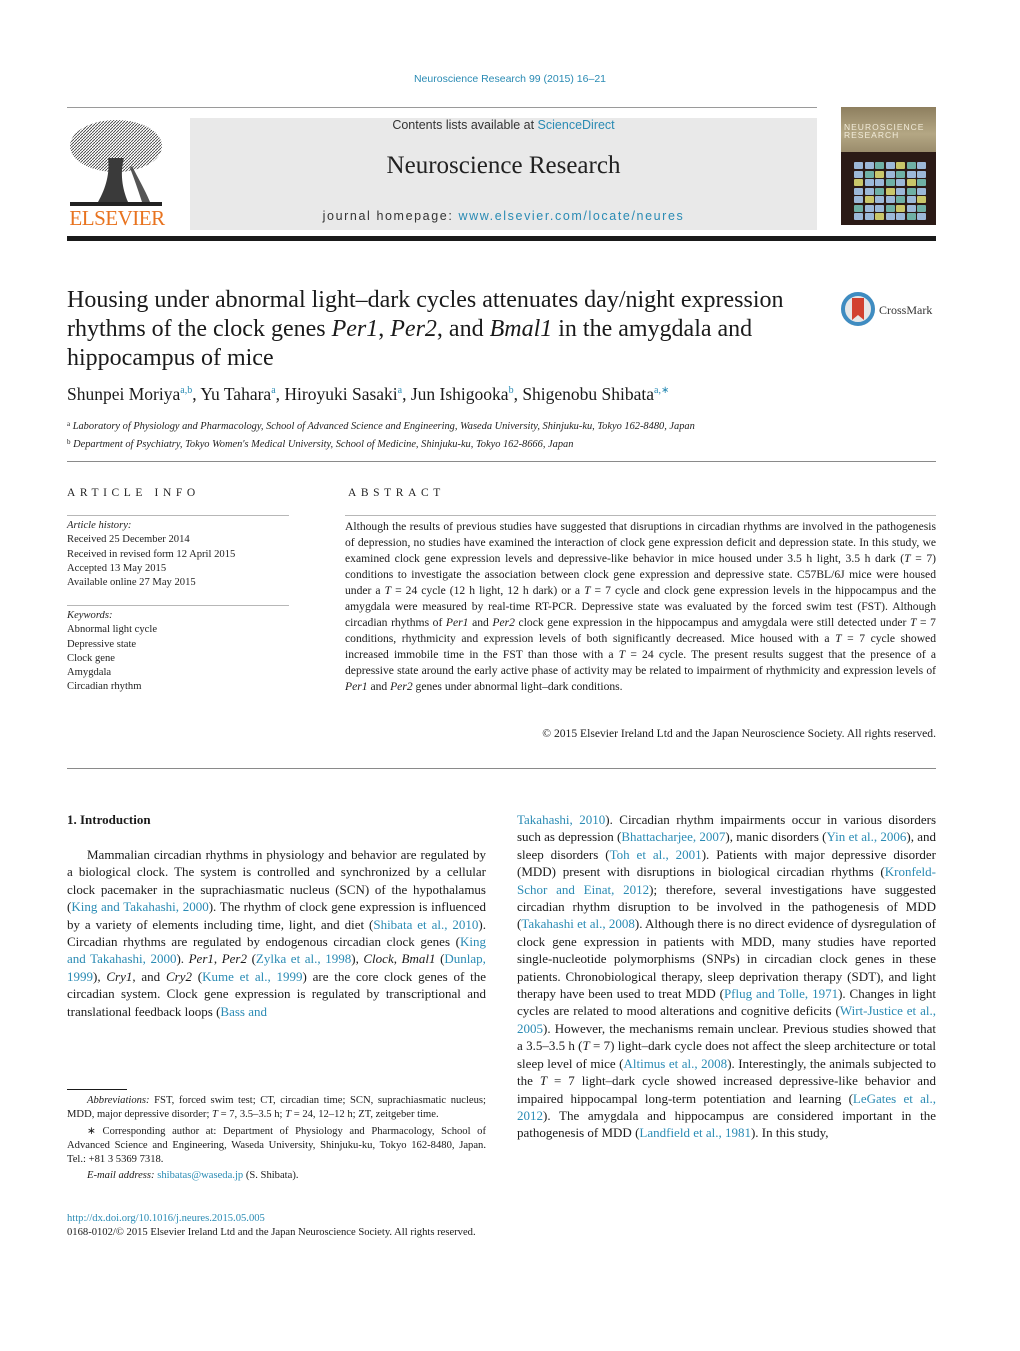  What do you see at coordinates (109, 819) in the screenshot?
I see `section-heading-introduction: 1. Introduction` at bounding box center [109, 819].